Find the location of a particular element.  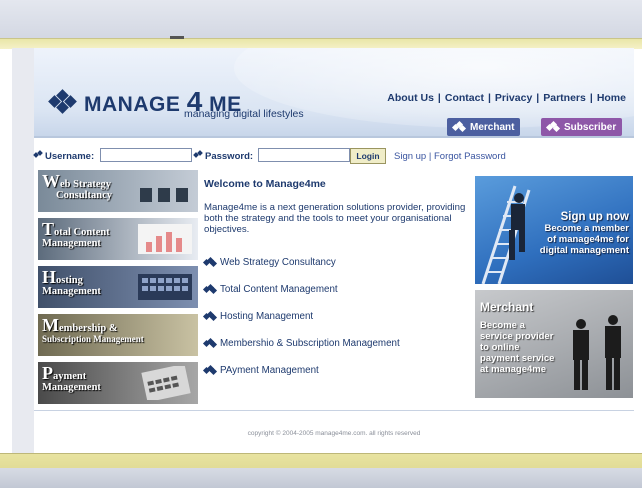

nav-partners: Partners is located at coordinates (564, 98).